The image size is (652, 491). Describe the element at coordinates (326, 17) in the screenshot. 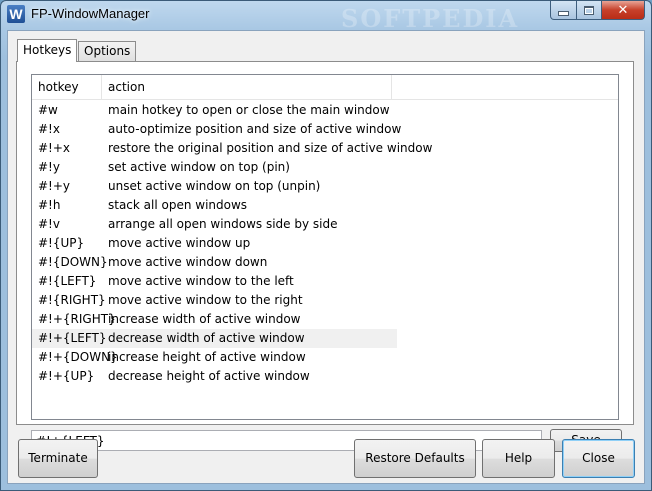

I see `title-bar: W FP-WindowManager SOFTPEDIA ✕` at that location.